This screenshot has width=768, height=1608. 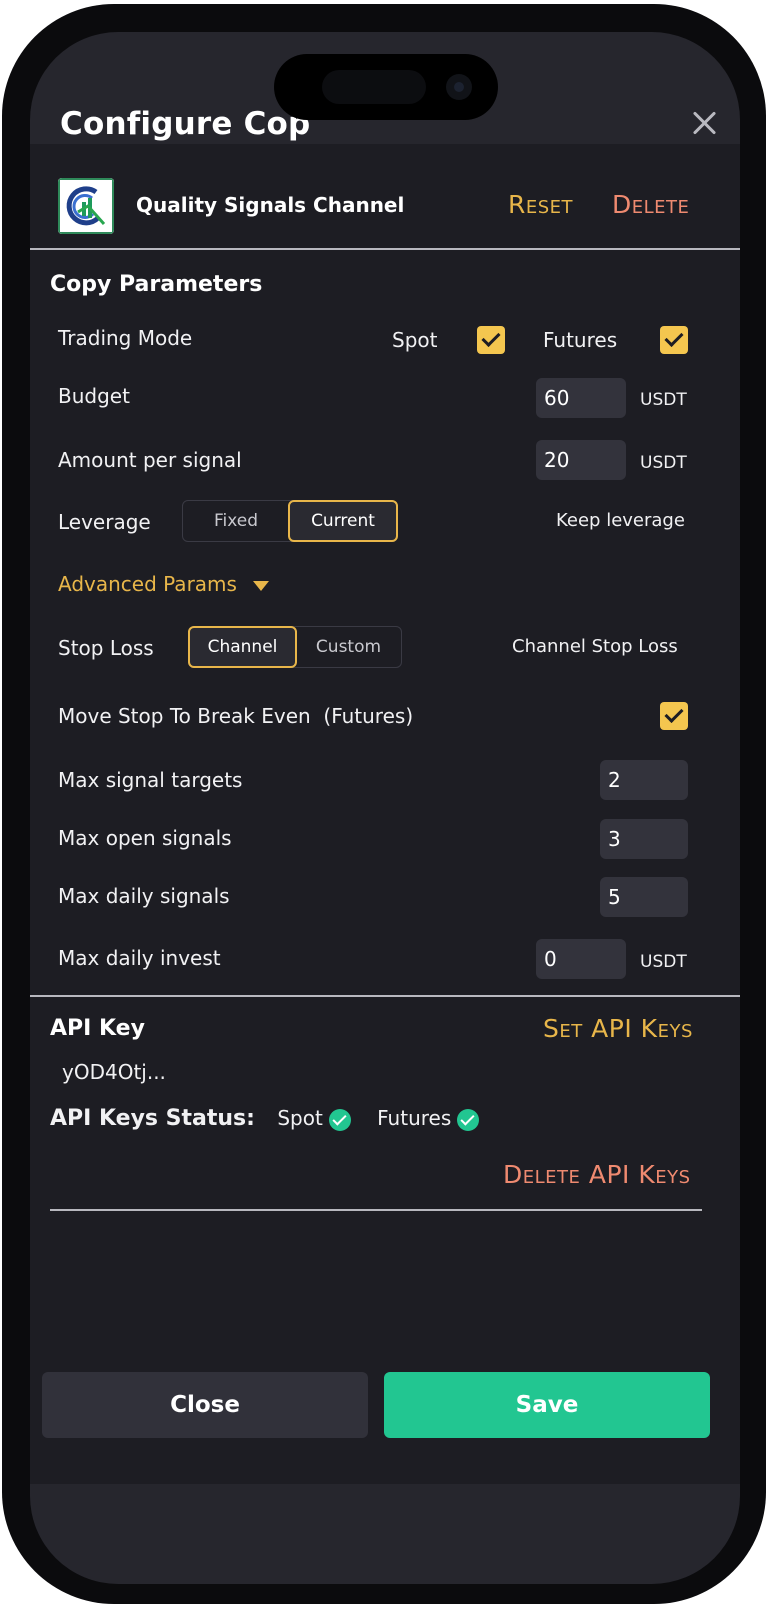 I want to click on leverage-option-fixed: Fixed, so click(x=236, y=521).